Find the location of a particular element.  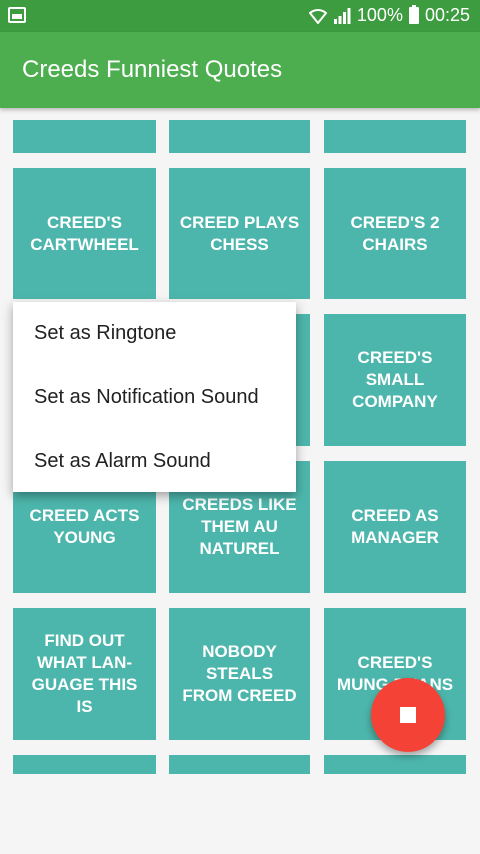

stop-button is located at coordinates (408, 715).